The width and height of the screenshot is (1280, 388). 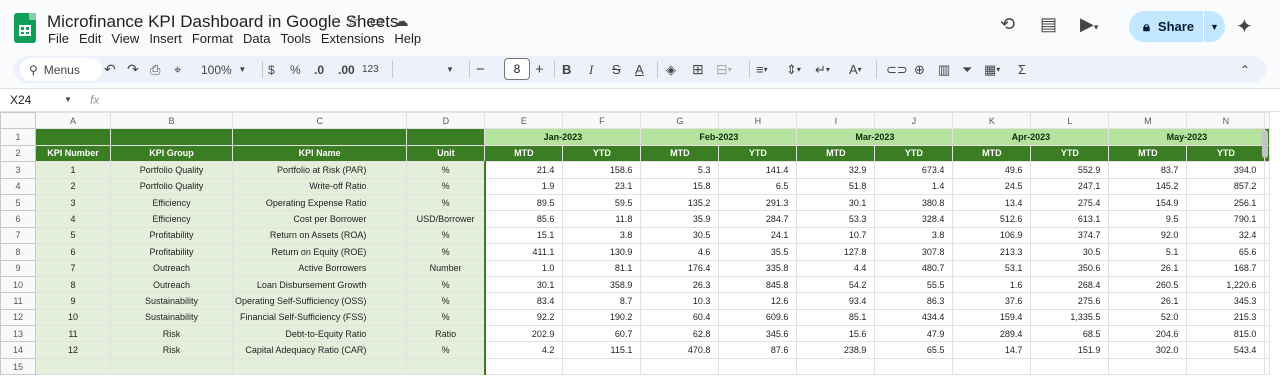 What do you see at coordinates (61, 69) in the screenshot?
I see `search-menus-button: ⚲ Menus` at bounding box center [61, 69].